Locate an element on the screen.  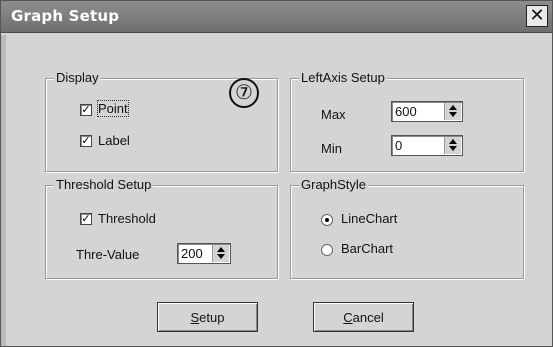
label-checkbox: ✓ is located at coordinates (86, 141).